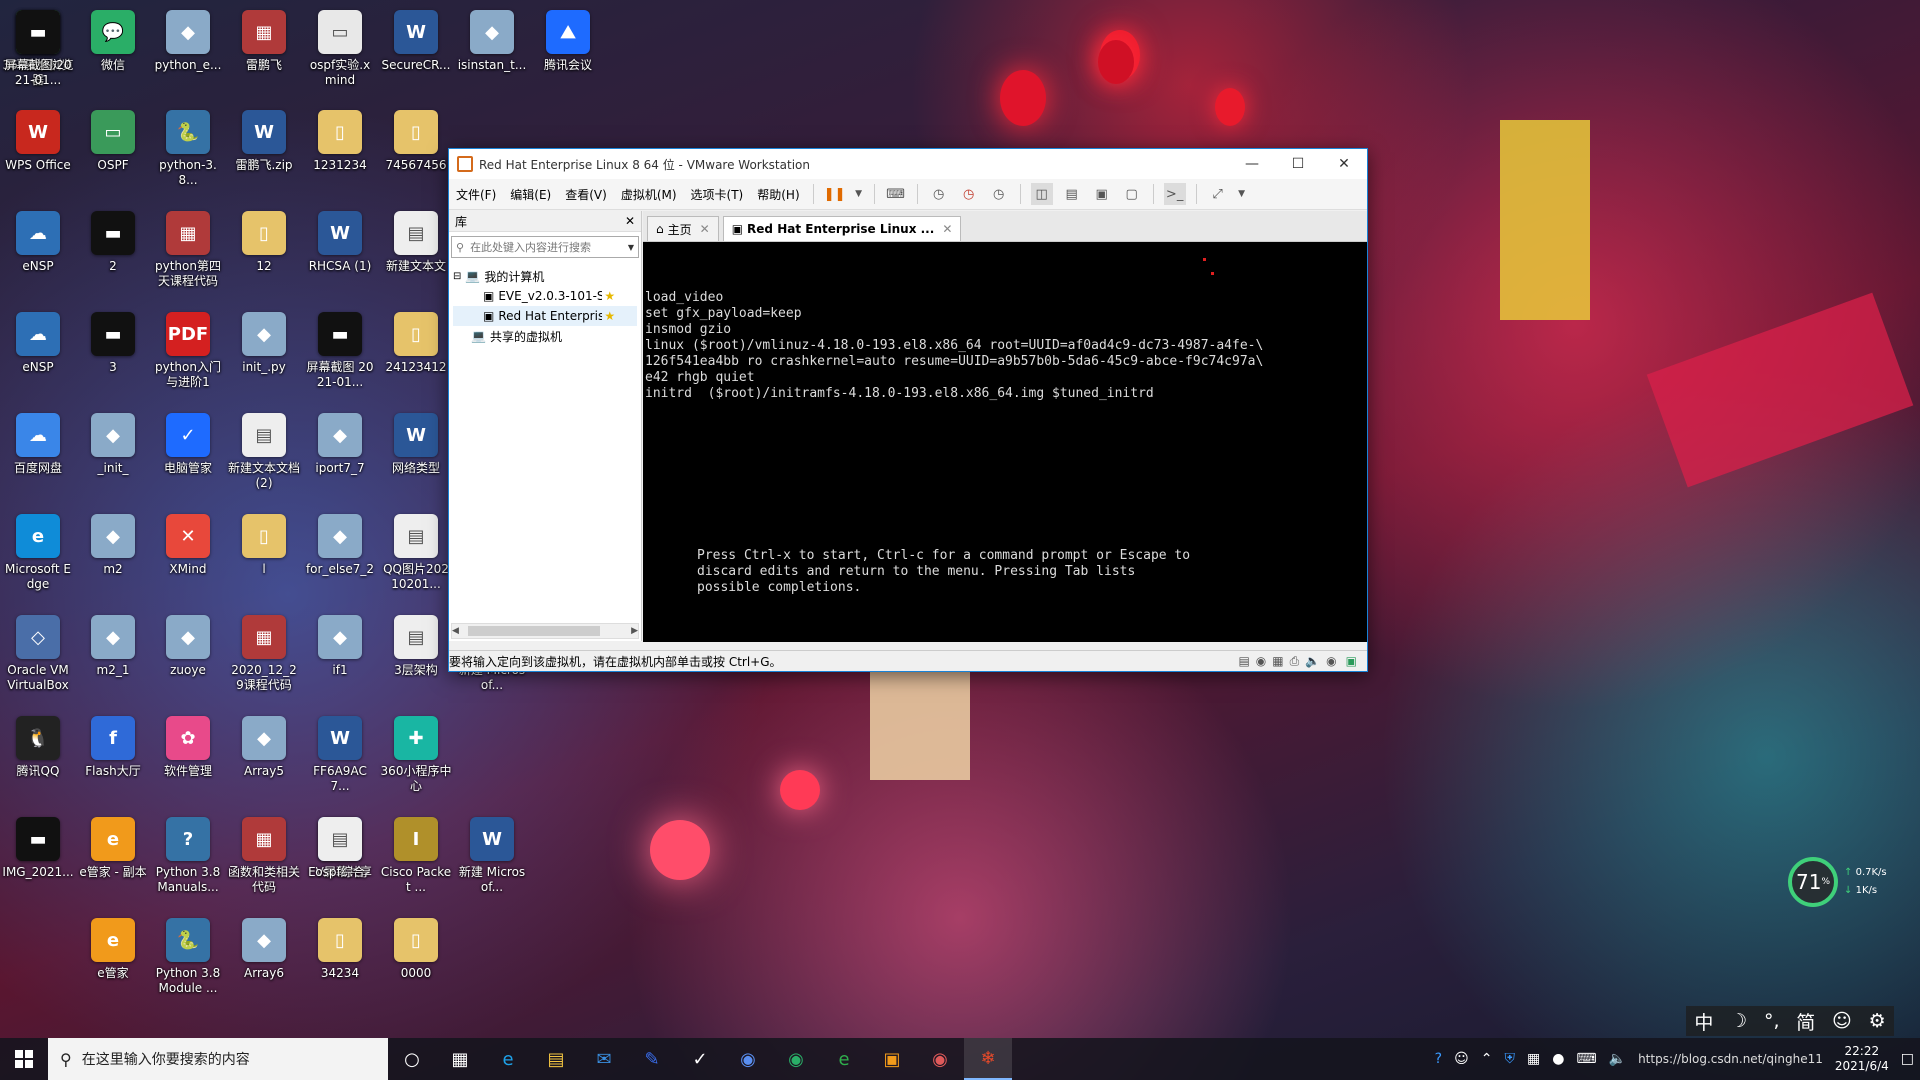 The image size is (1920, 1080). Describe the element at coordinates (586, 194) in the screenshot. I see `menu-view: 查看(V)` at that location.